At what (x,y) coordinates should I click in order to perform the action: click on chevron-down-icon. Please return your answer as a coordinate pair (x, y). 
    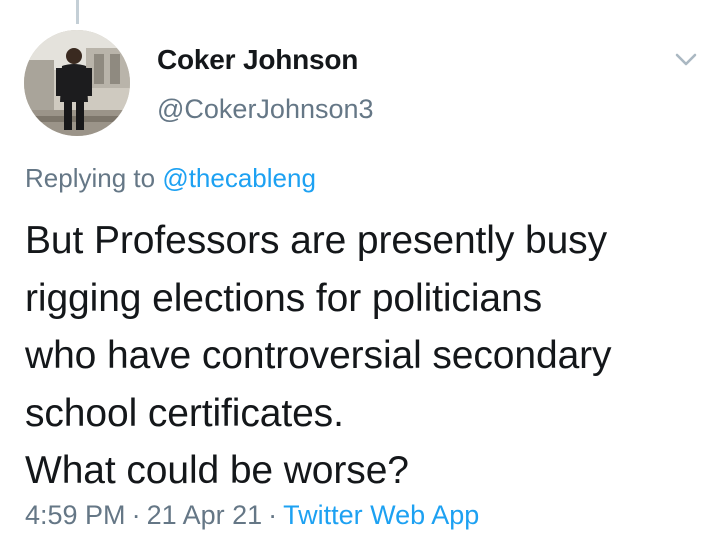
    Looking at the image, I should click on (686, 59).